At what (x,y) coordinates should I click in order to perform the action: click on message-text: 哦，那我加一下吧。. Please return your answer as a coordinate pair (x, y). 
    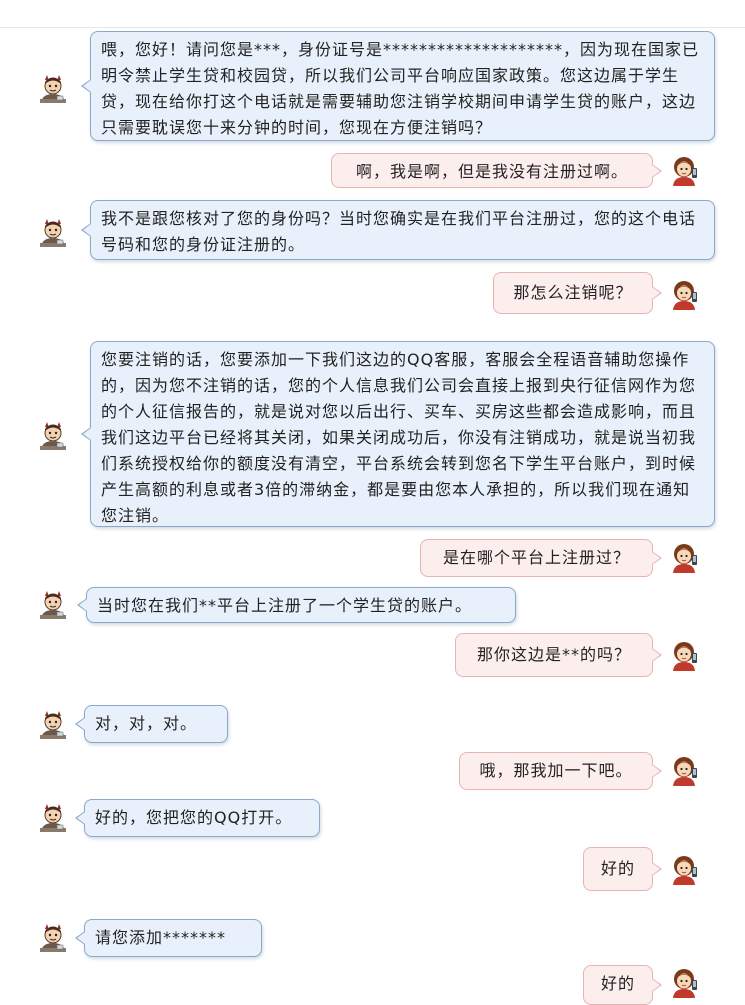
    Looking at the image, I should click on (556, 770).